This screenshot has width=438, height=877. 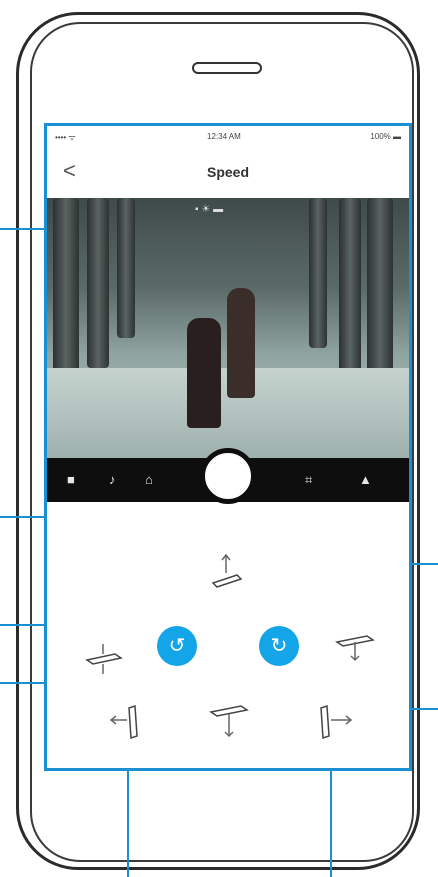 I want to click on tilt-down-icon, so click(x=230, y=722).